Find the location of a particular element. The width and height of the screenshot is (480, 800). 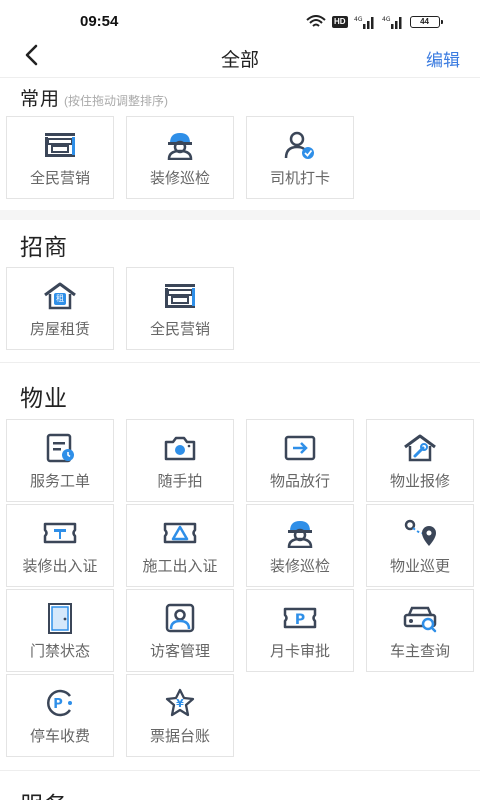

tile-label: 车主查询 is located at coordinates (419, 651).